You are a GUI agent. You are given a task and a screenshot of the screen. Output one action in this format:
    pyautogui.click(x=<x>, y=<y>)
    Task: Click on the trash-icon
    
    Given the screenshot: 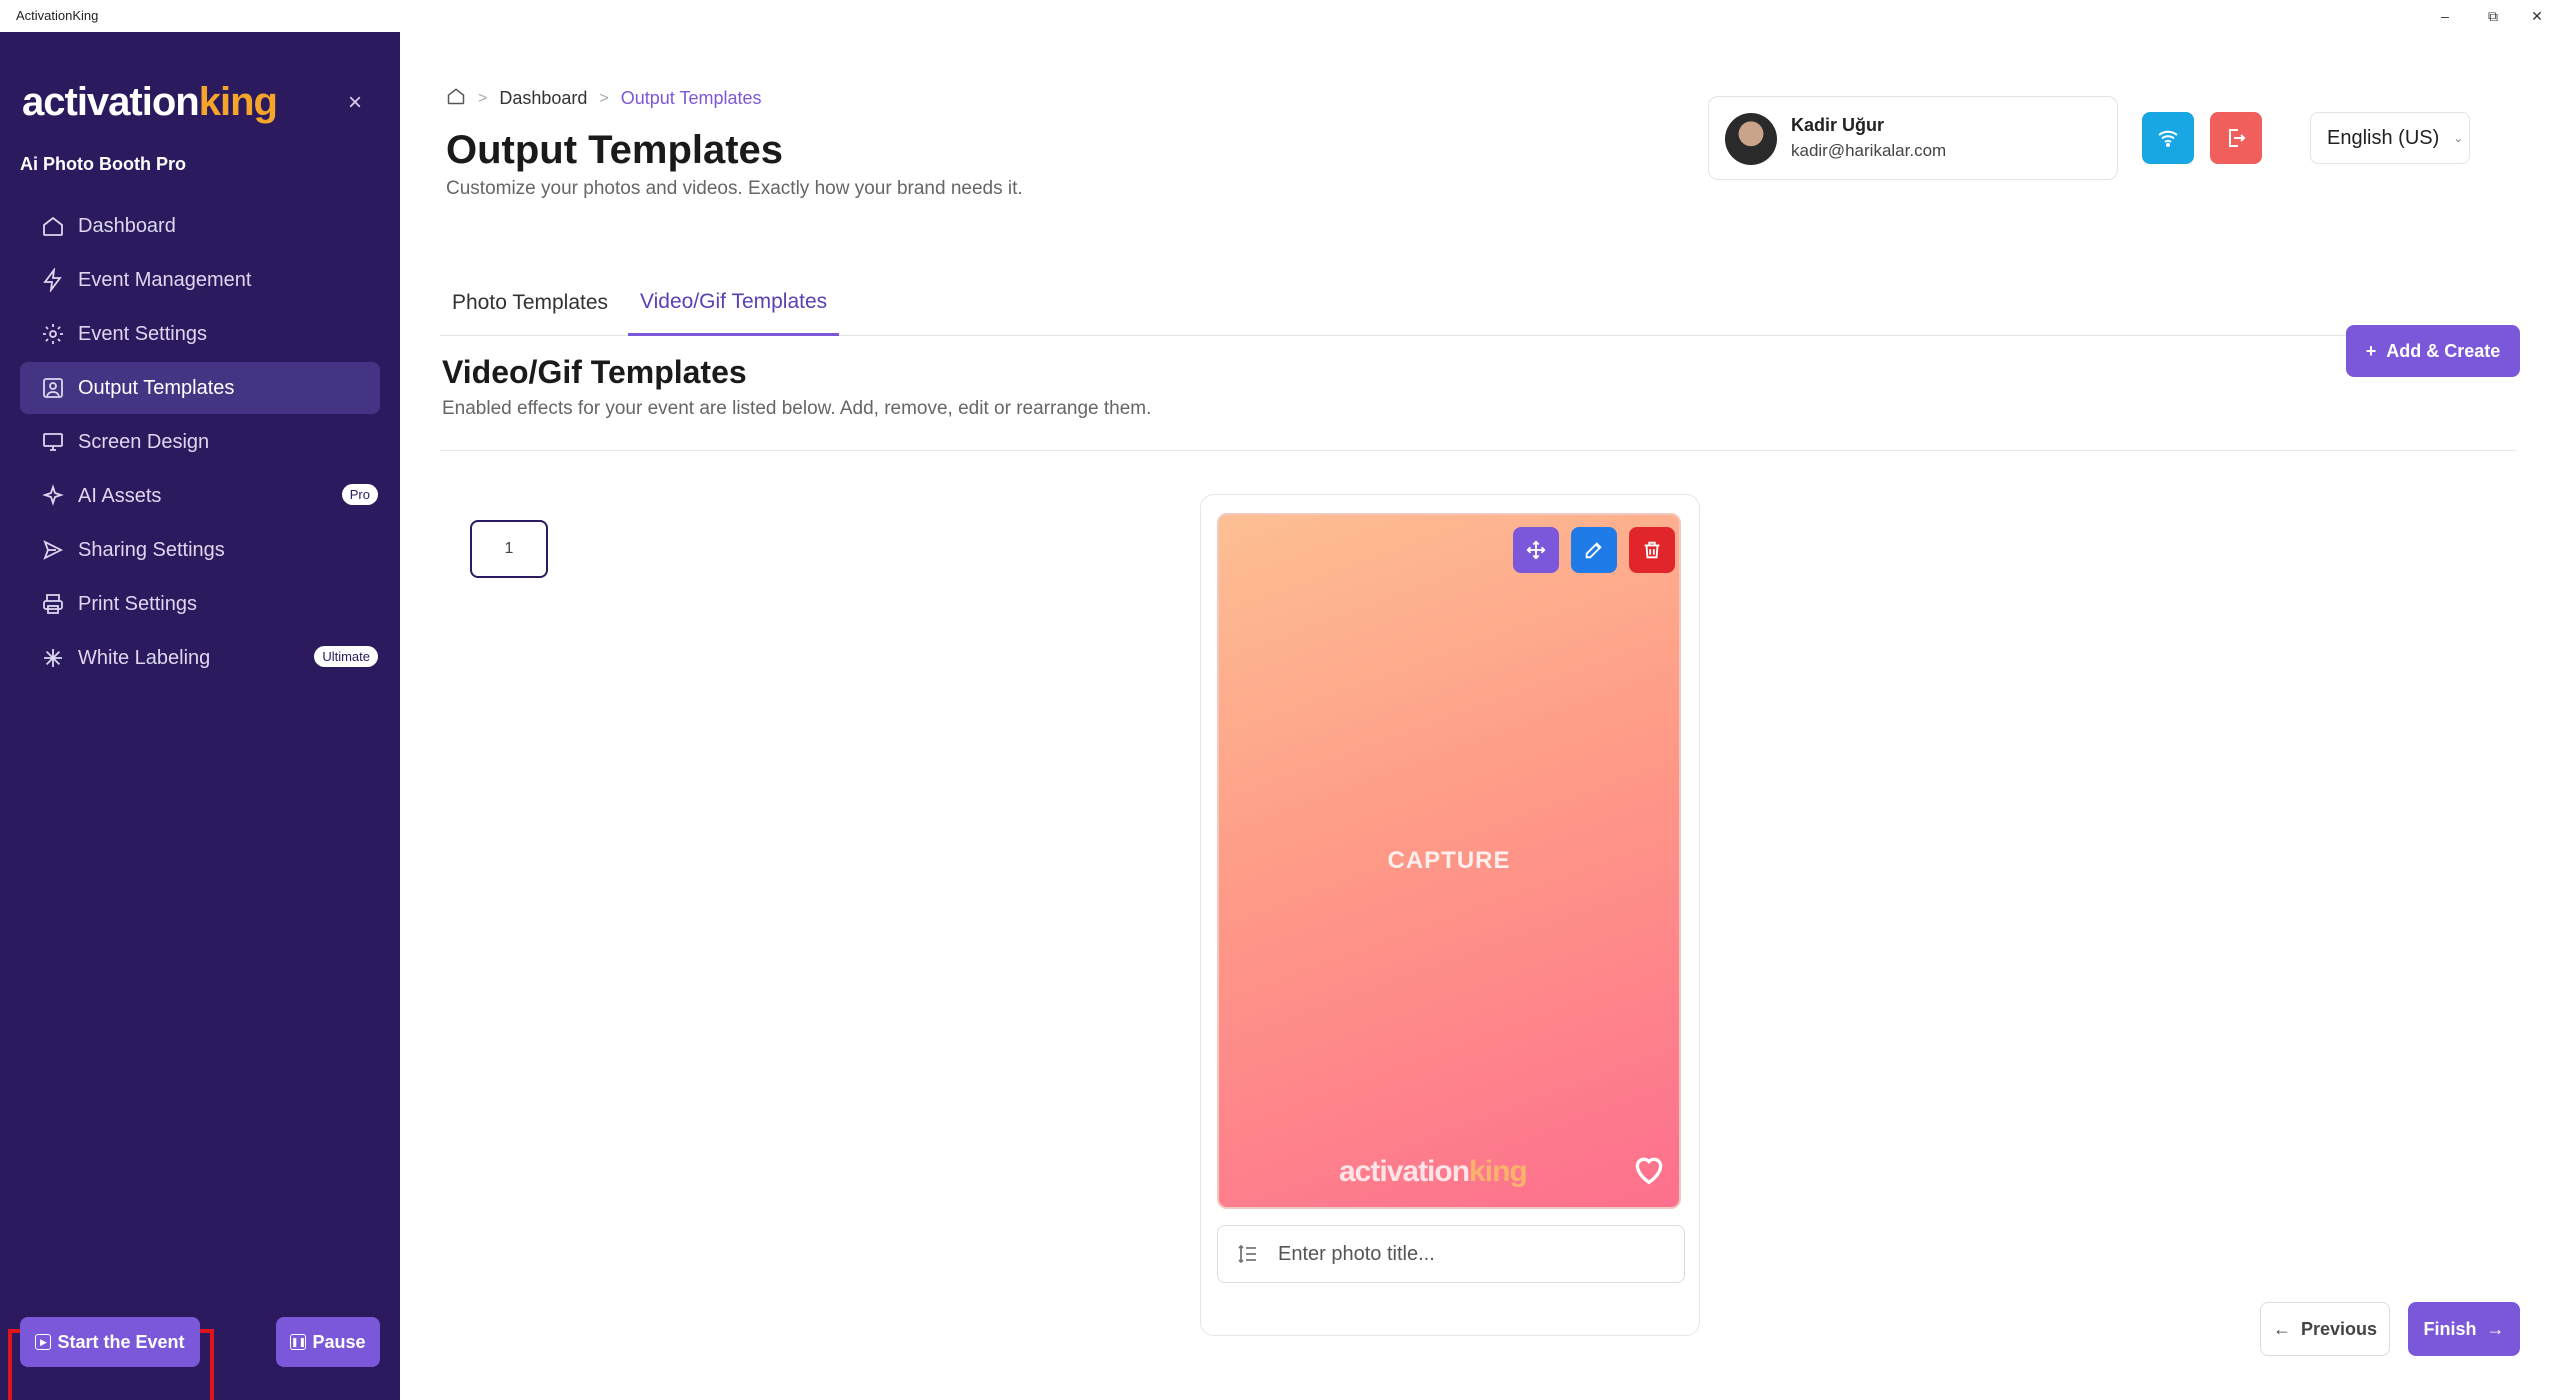 What is the action you would take?
    pyautogui.click(x=1652, y=550)
    